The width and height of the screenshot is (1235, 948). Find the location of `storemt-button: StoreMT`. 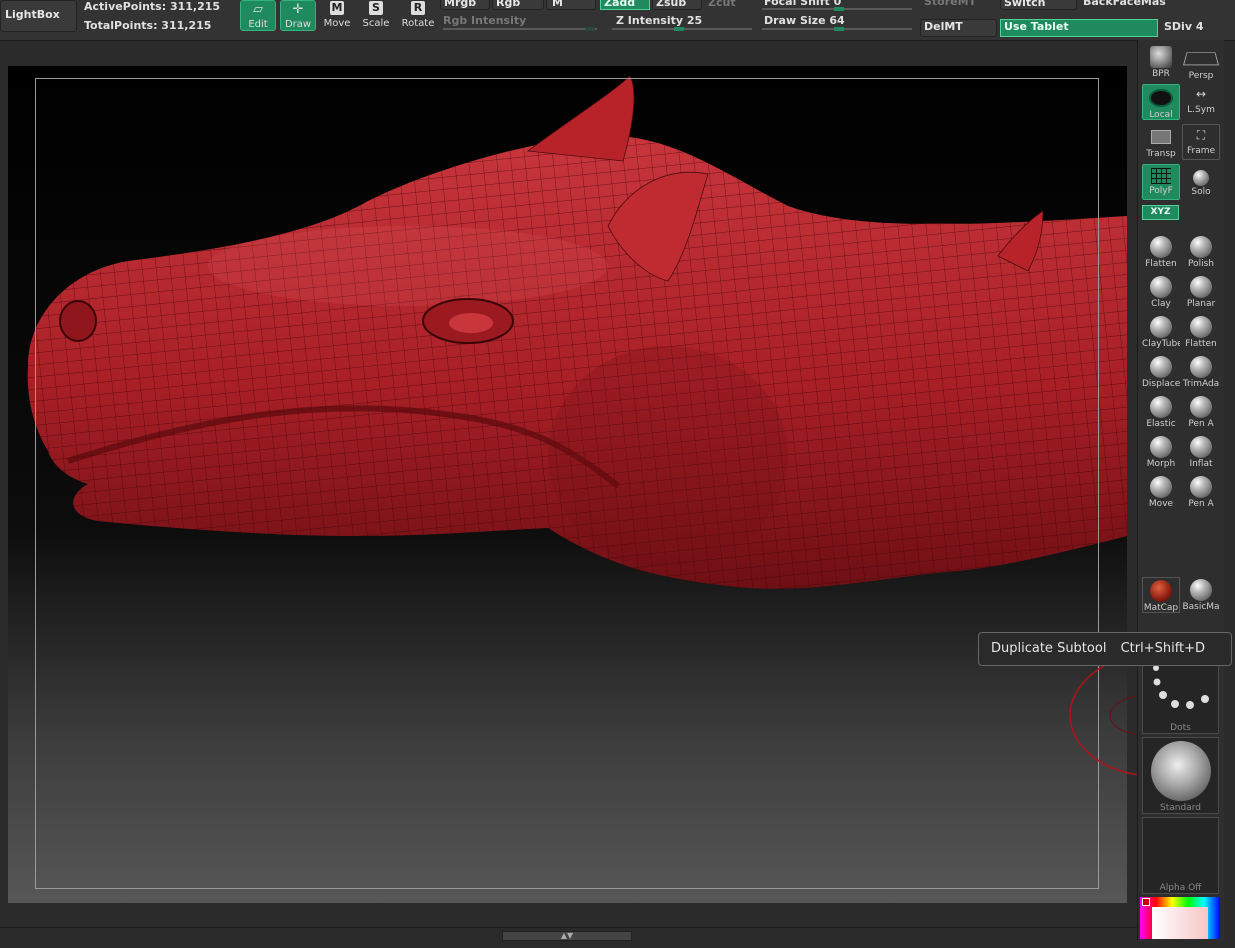

storemt-button: StoreMT is located at coordinates (950, 4).